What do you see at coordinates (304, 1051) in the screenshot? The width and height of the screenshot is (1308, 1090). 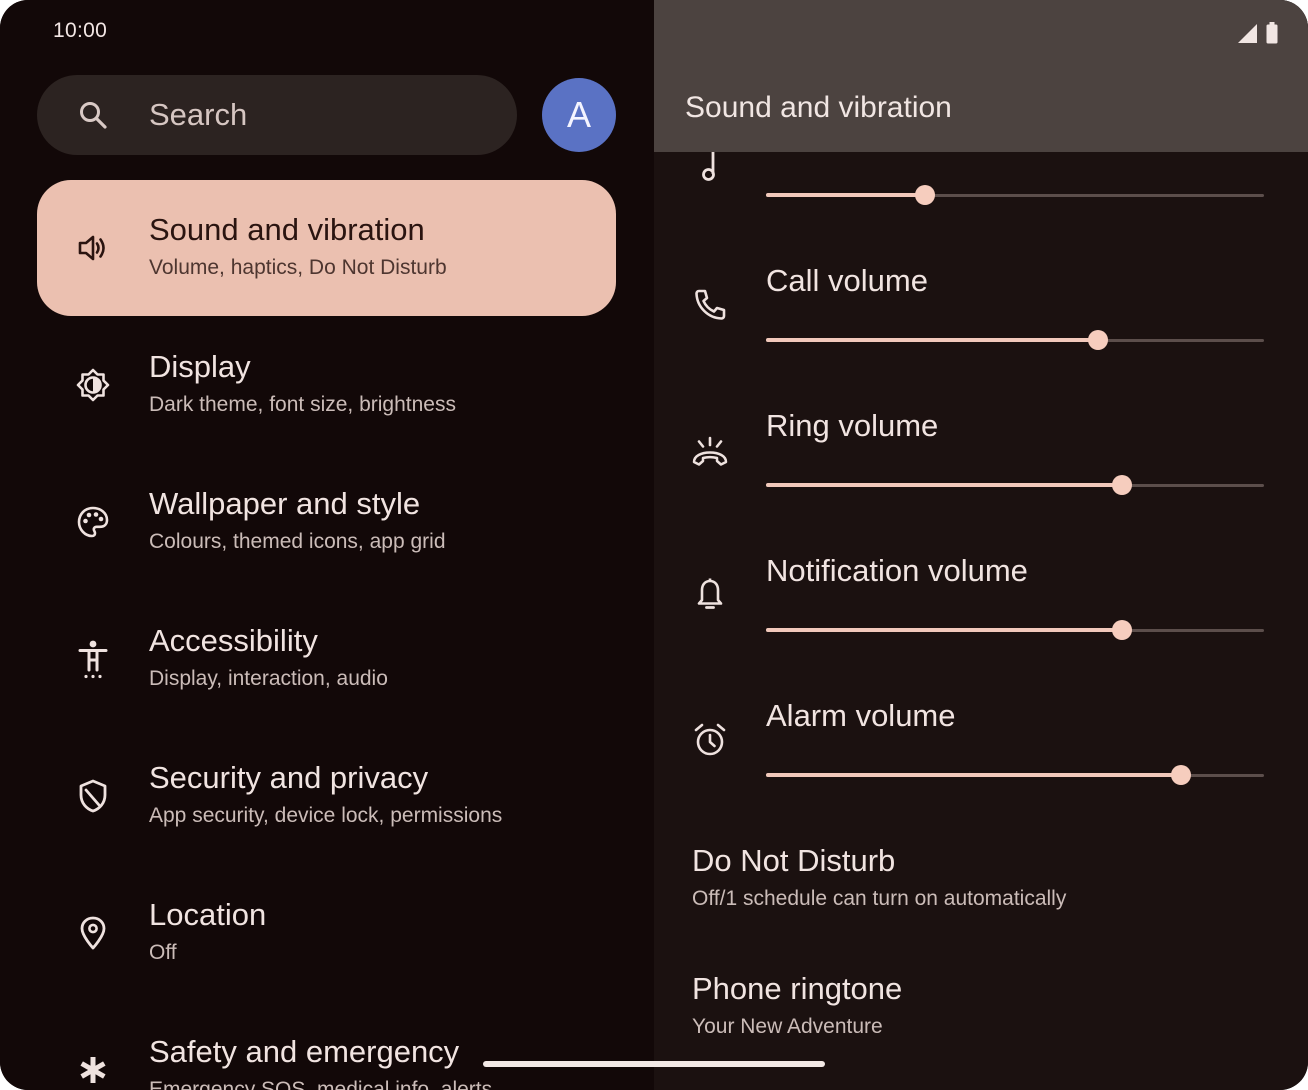 I see `sidebar-item-title: Safety and emergency` at bounding box center [304, 1051].